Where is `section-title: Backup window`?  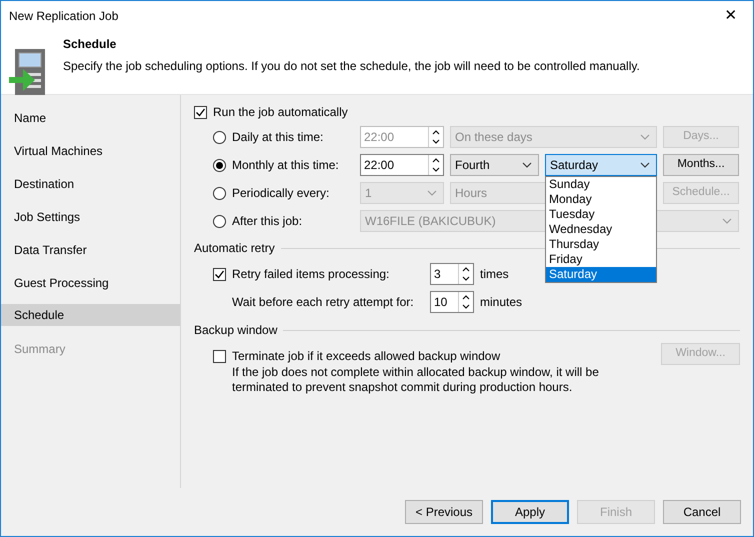 section-title: Backup window is located at coordinates (236, 330).